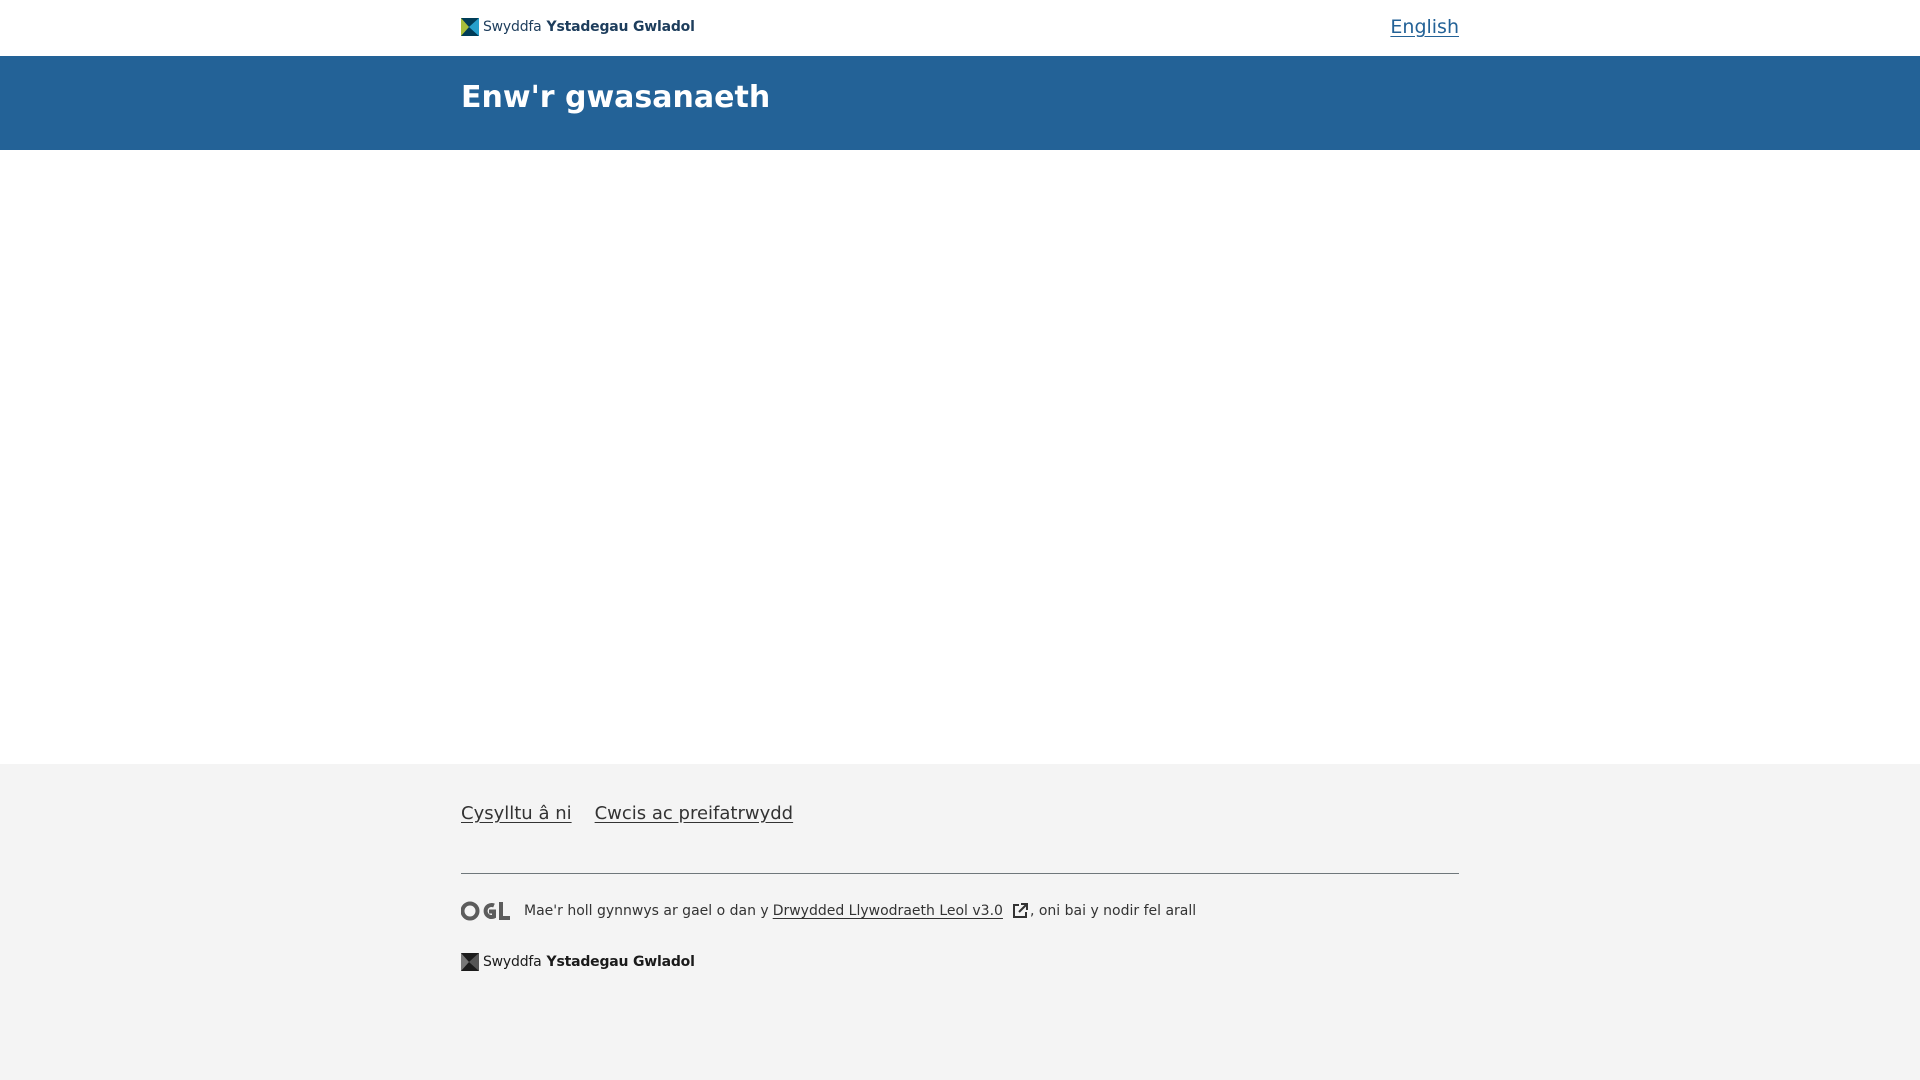 This screenshot has height=1080, width=1920. I want to click on external-link-icon, so click(1020, 911).